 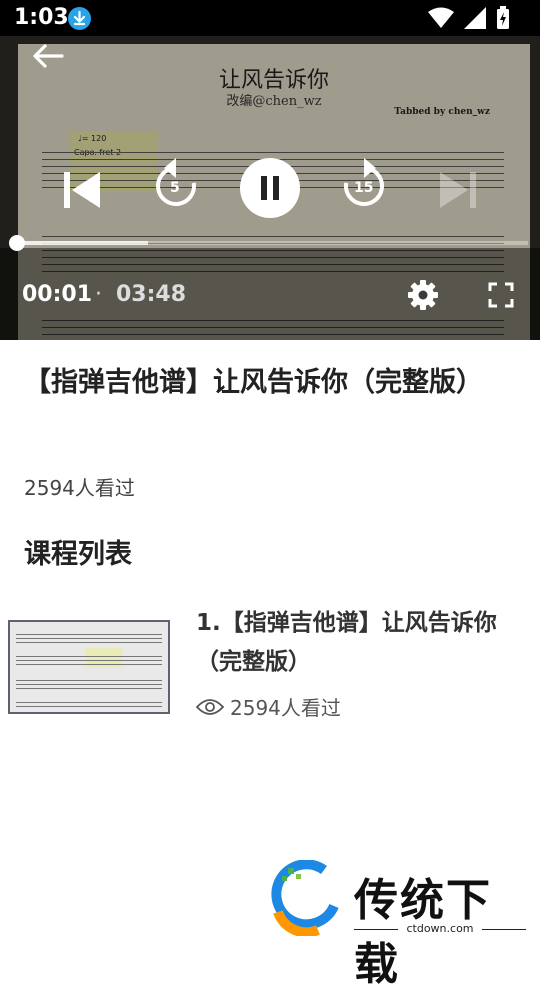 I want to click on skip-next-icon, so click(x=458, y=190).